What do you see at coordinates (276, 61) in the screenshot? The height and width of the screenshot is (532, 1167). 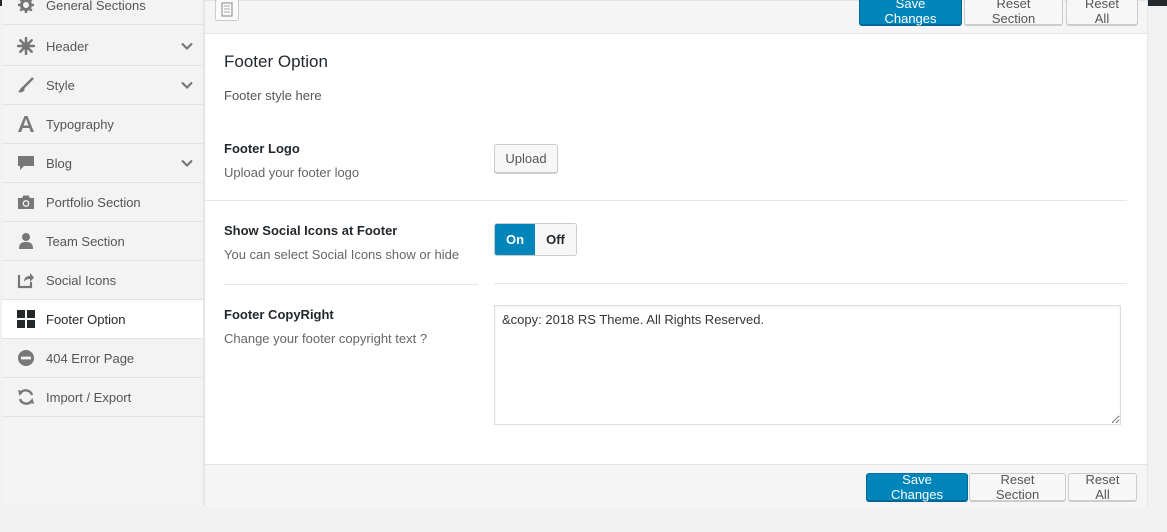 I see `page-title: Footer Option` at bounding box center [276, 61].